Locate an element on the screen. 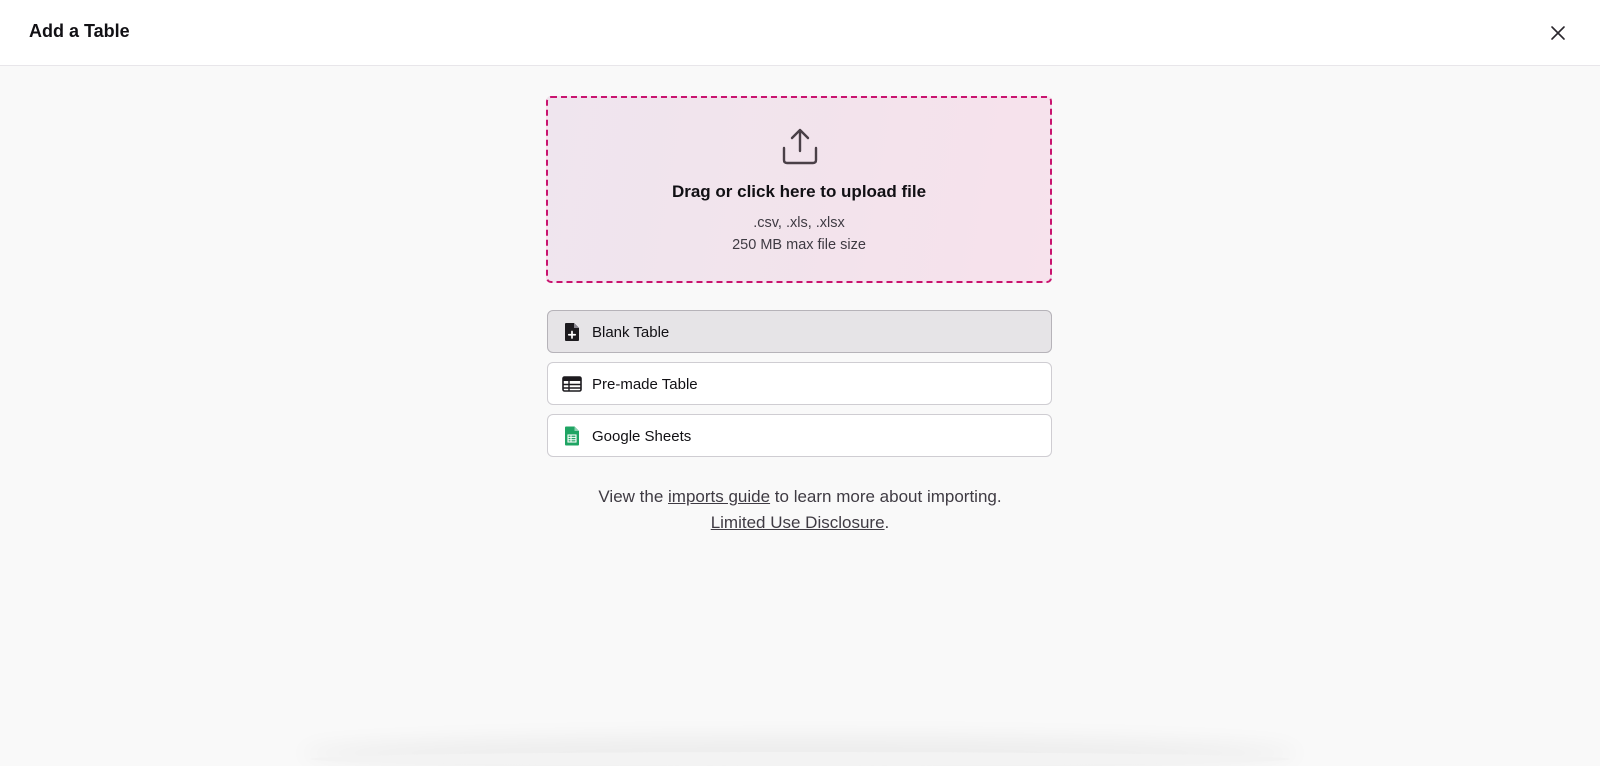 This screenshot has height=766, width=1600. blank-table-option: Blank Table is located at coordinates (799, 331).